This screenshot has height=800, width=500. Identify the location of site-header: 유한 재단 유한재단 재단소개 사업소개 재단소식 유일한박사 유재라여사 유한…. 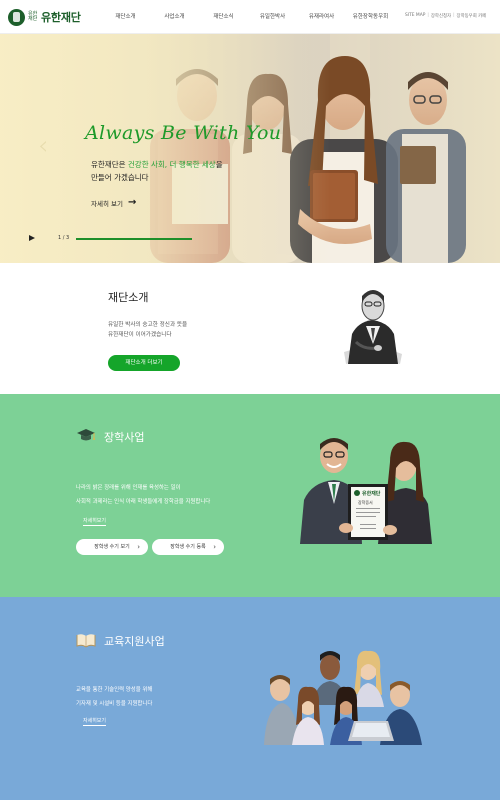
(250, 17).